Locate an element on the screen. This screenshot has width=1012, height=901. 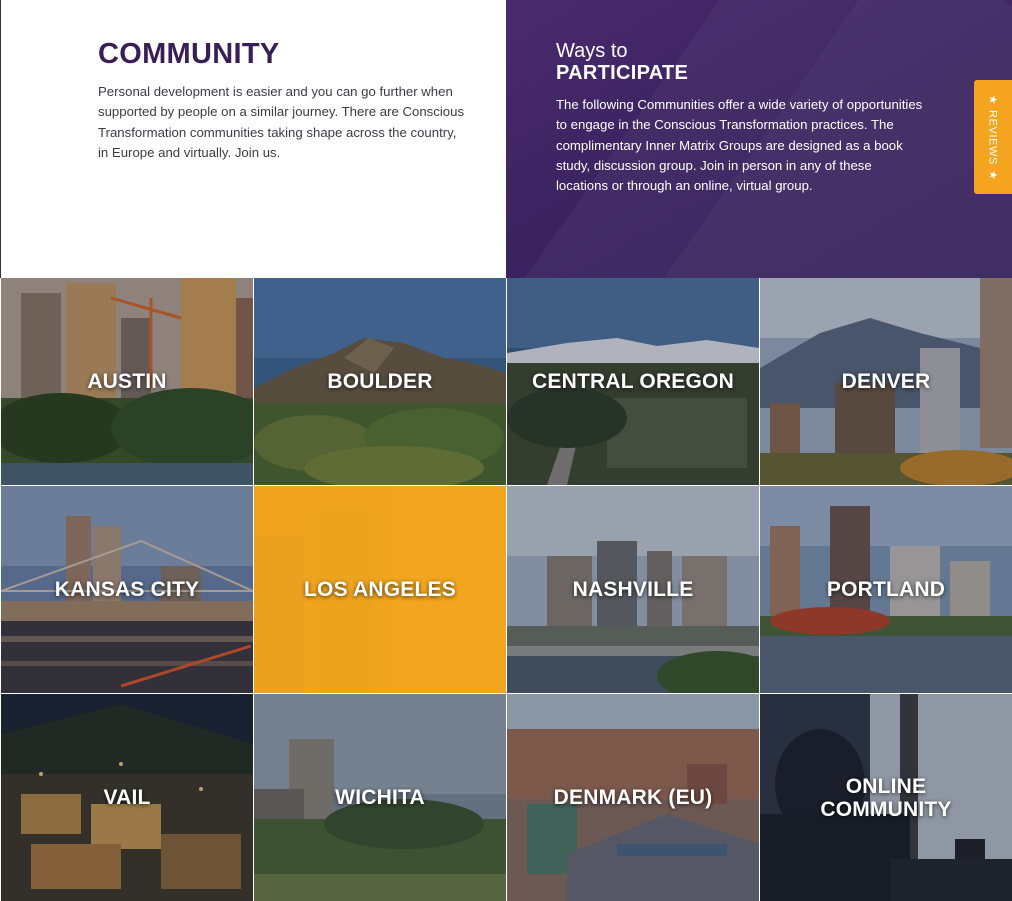
reviews-label: REVIEWS is located at coordinates (993, 137).